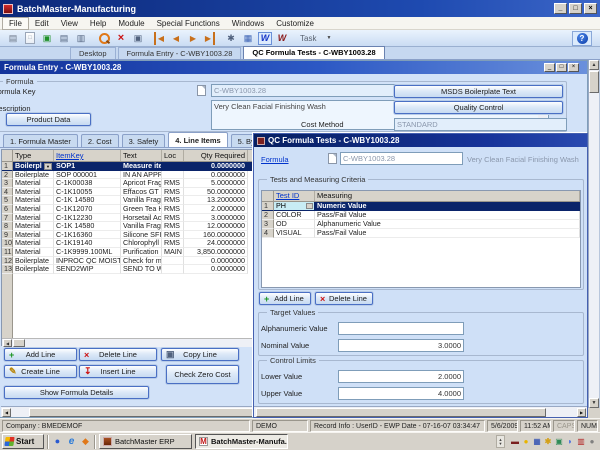 Image resolution: width=600 pixels, height=450 pixels. Describe the element at coordinates (33, 261) in the screenshot. I see `type-cell: Boilerplate▼` at that location.